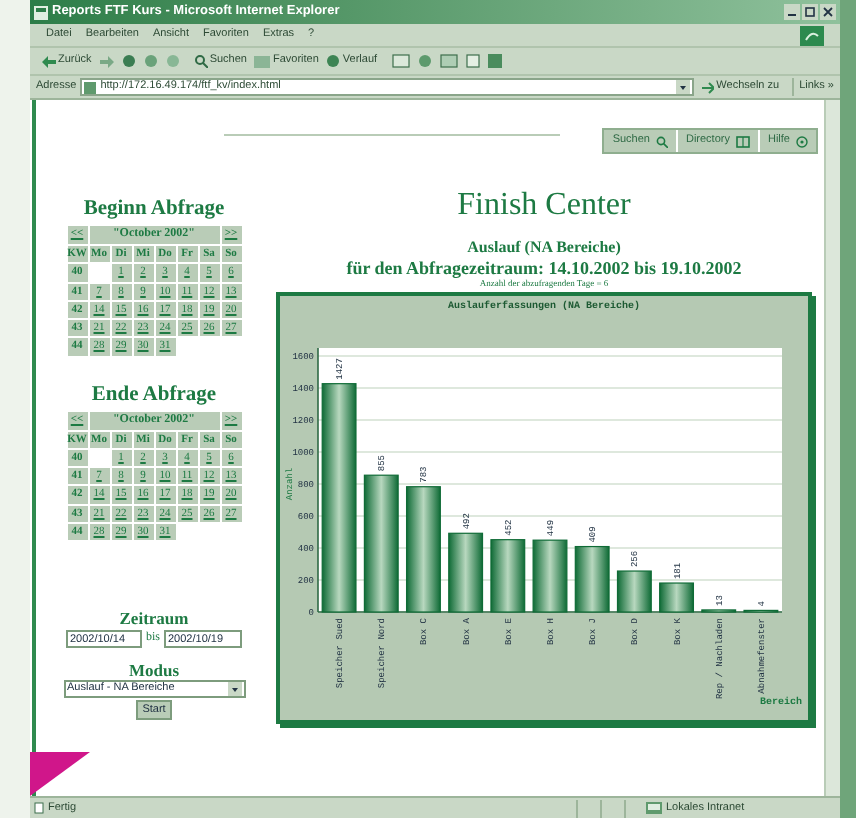  Describe the element at coordinates (812, 35) in the screenshot. I see `logo-icon` at that location.